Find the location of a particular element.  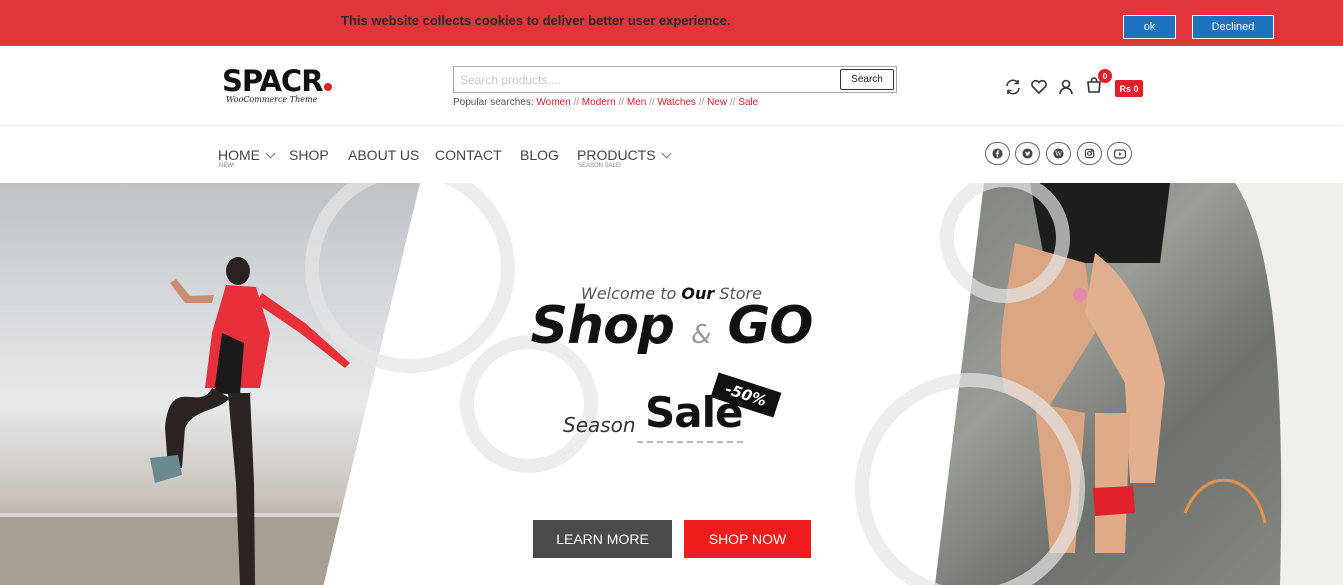

nav-item-shop: SHOP is located at coordinates (309, 155).